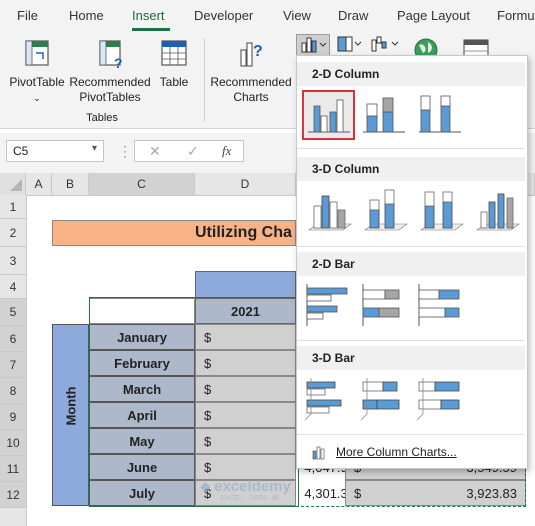  I want to click on recommended-pivottables-button: ? Recommended PivotTables, so click(110, 71).